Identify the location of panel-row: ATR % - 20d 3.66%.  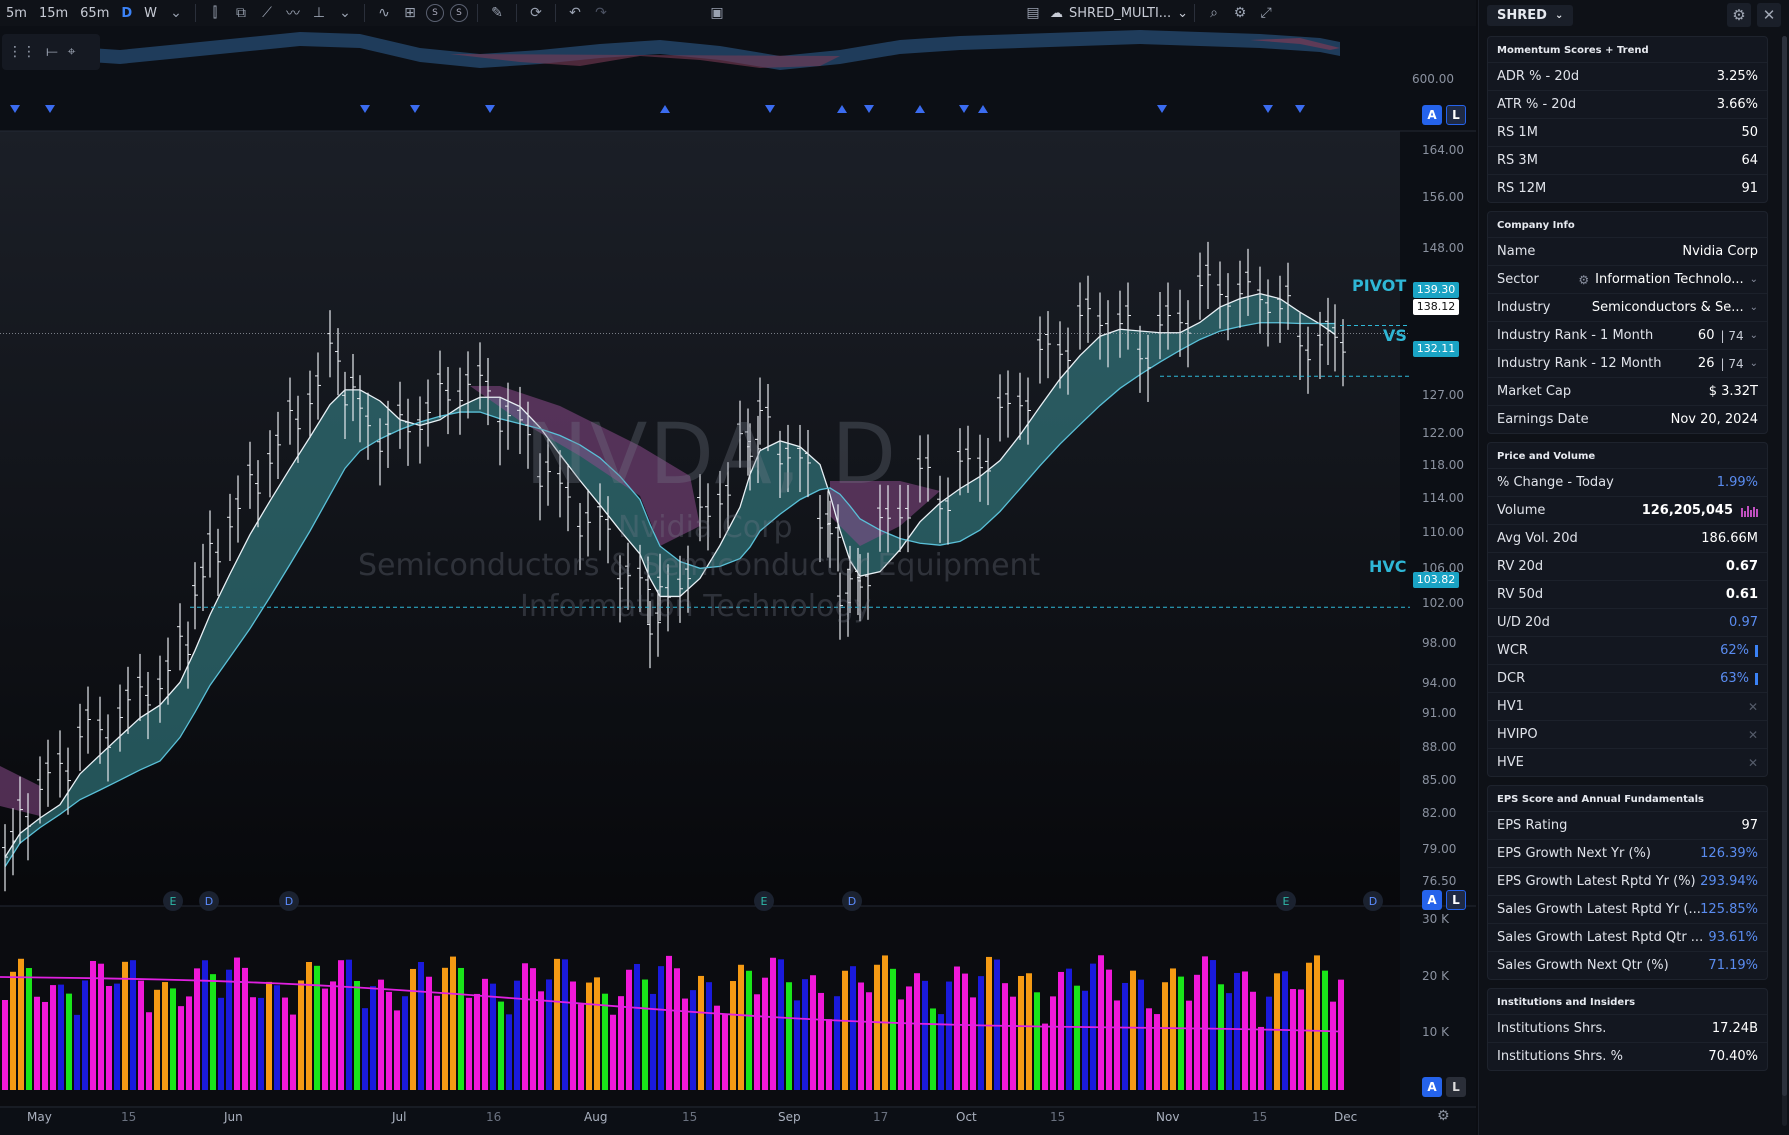
(1627, 104).